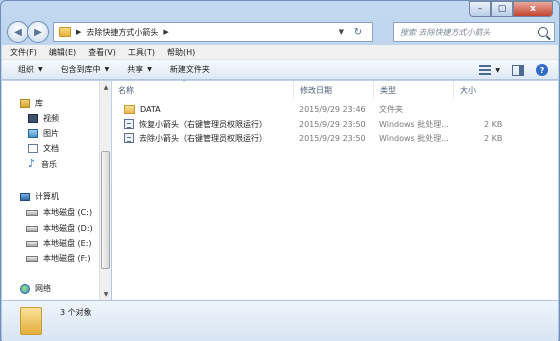  I want to click on search-input: 搜索 去除快捷方式小箭头, so click(469, 32).